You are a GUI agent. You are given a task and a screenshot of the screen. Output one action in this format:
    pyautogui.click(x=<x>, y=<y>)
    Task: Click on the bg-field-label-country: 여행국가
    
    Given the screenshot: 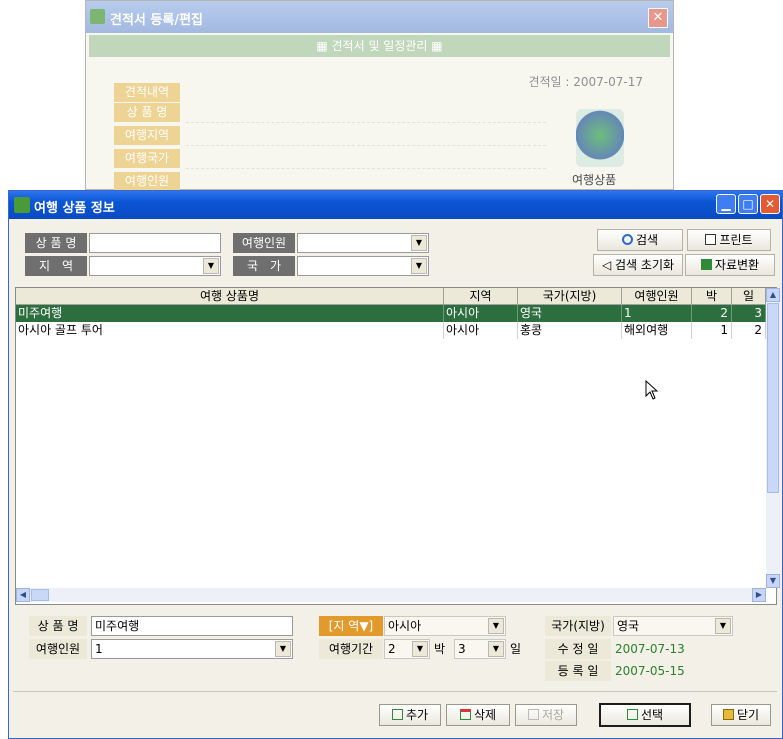 What is the action you would take?
    pyautogui.click(x=147, y=158)
    